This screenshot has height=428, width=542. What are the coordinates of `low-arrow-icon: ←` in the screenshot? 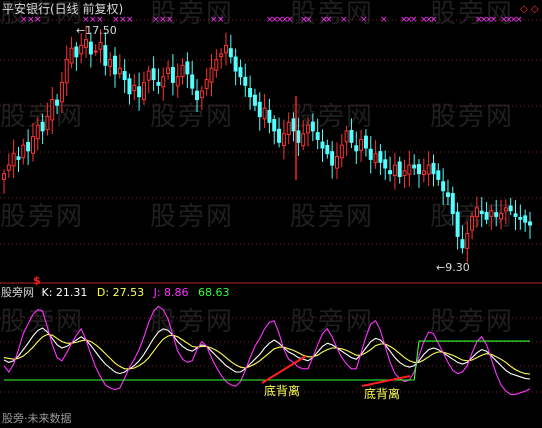 It's located at (441, 267).